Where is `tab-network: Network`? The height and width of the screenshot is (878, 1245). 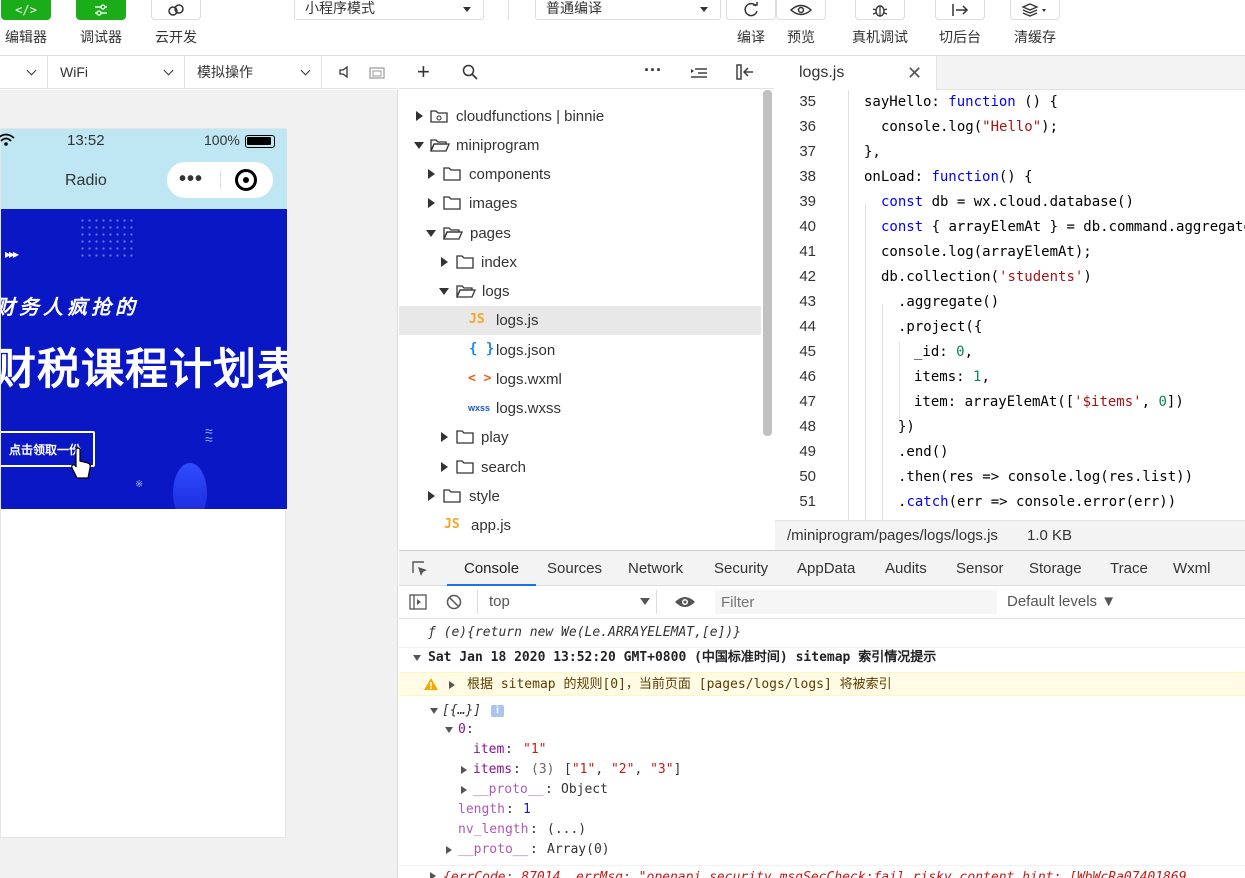 tab-network: Network is located at coordinates (655, 568).